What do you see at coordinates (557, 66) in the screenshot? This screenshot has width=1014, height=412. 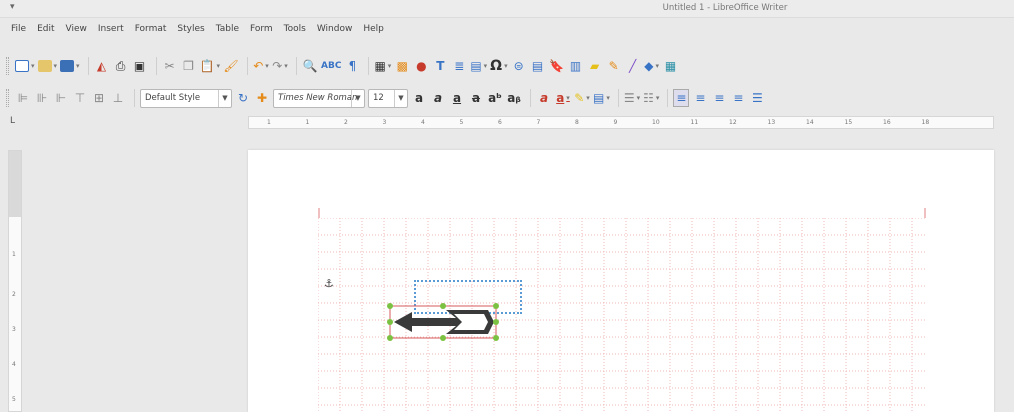 I see `bookmark-icon: 🔖` at bounding box center [557, 66].